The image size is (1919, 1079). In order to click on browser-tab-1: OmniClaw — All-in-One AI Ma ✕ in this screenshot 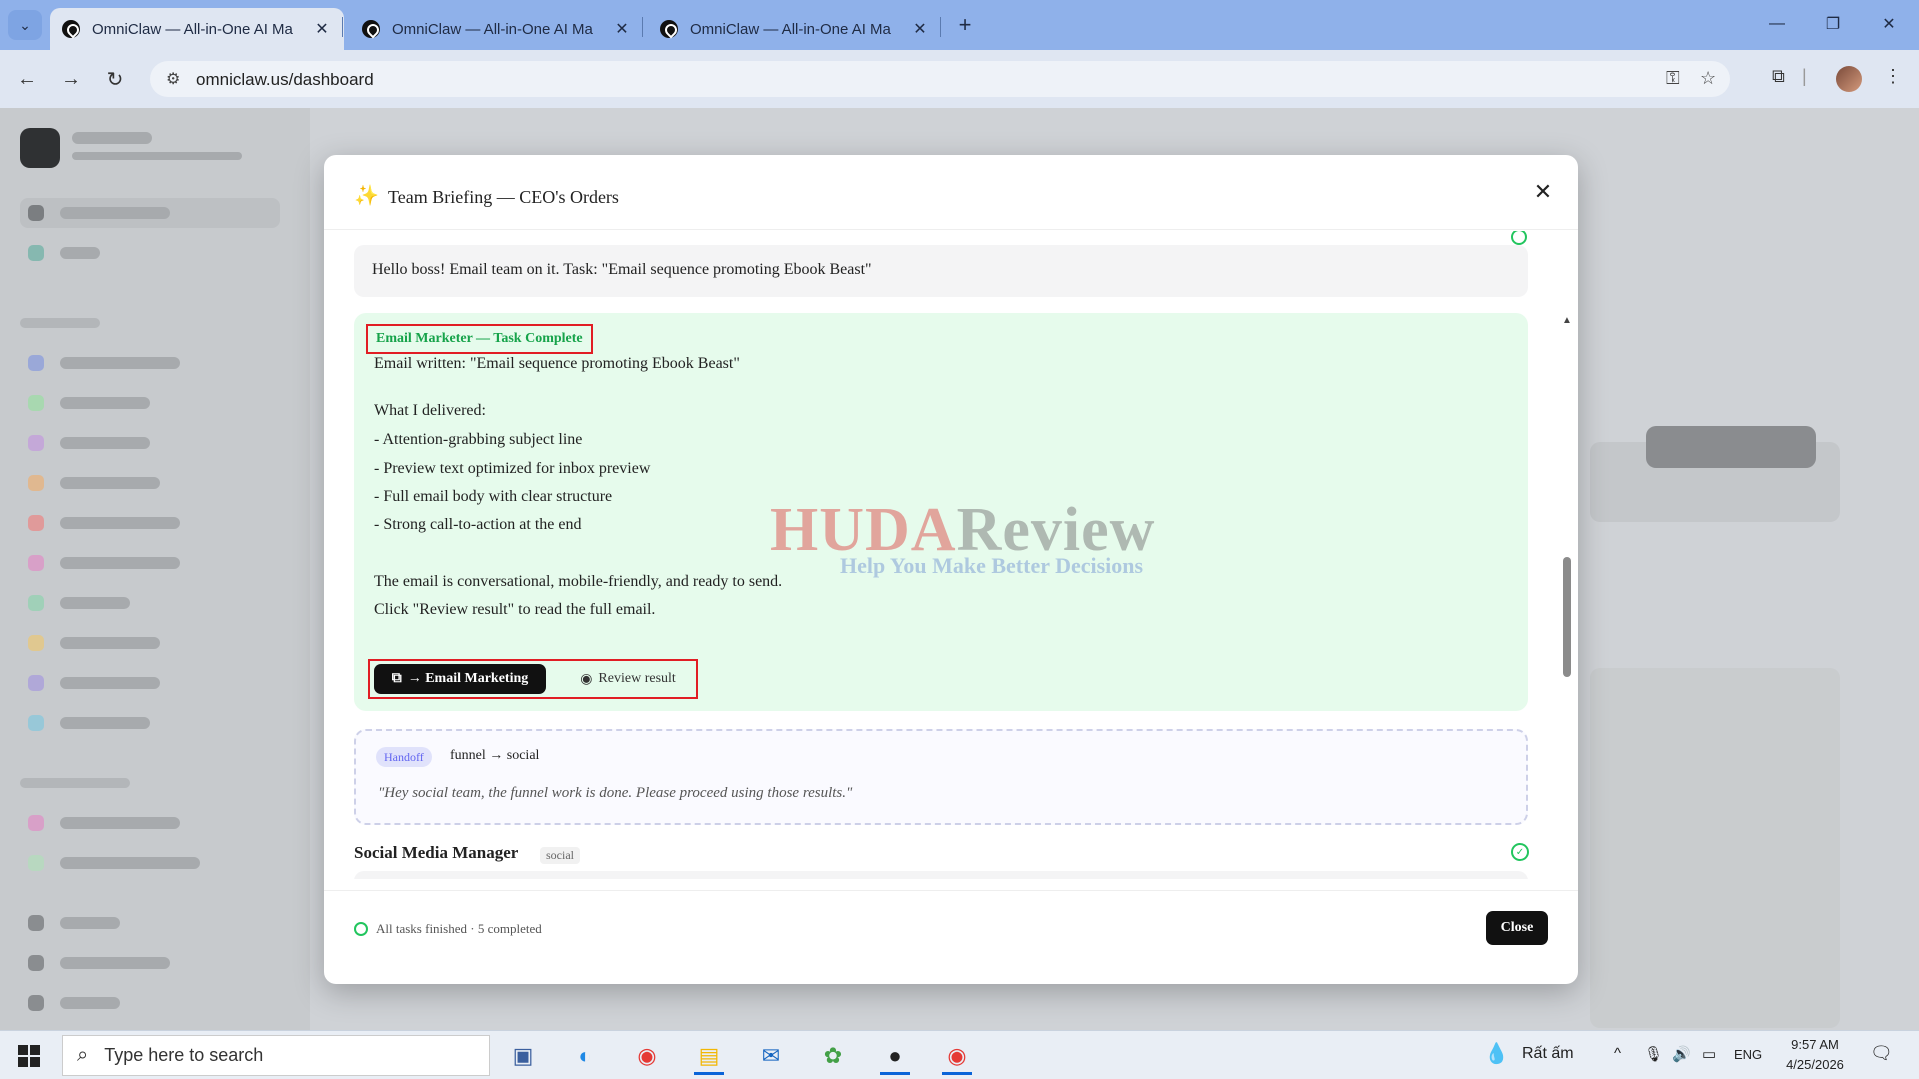, I will do `click(197, 29)`.